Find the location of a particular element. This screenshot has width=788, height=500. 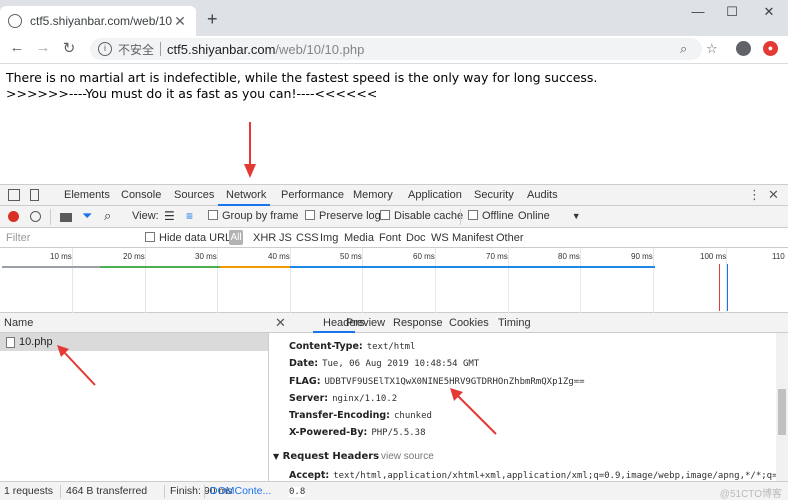

tab-console: Console is located at coordinates (141, 195).